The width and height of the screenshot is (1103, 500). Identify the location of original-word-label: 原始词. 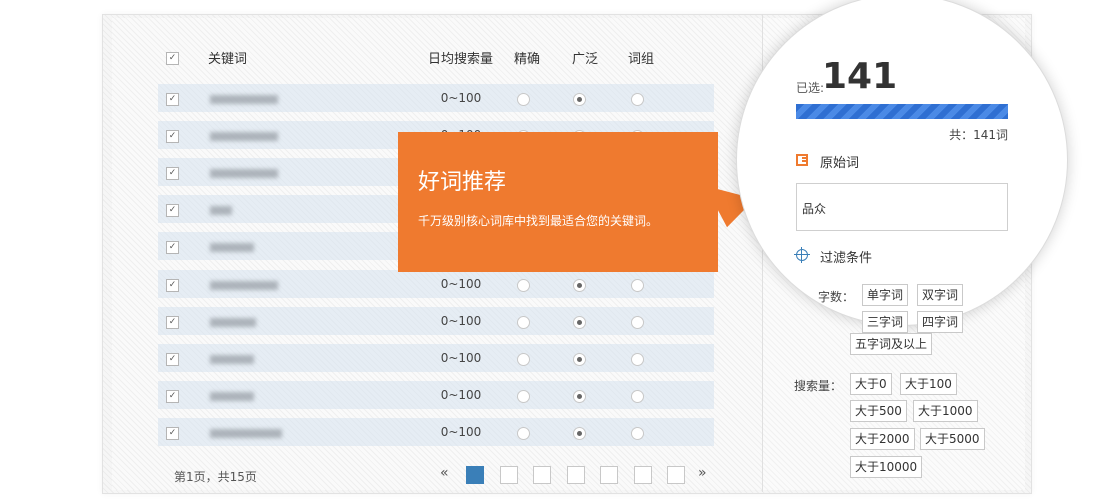
(840, 163).